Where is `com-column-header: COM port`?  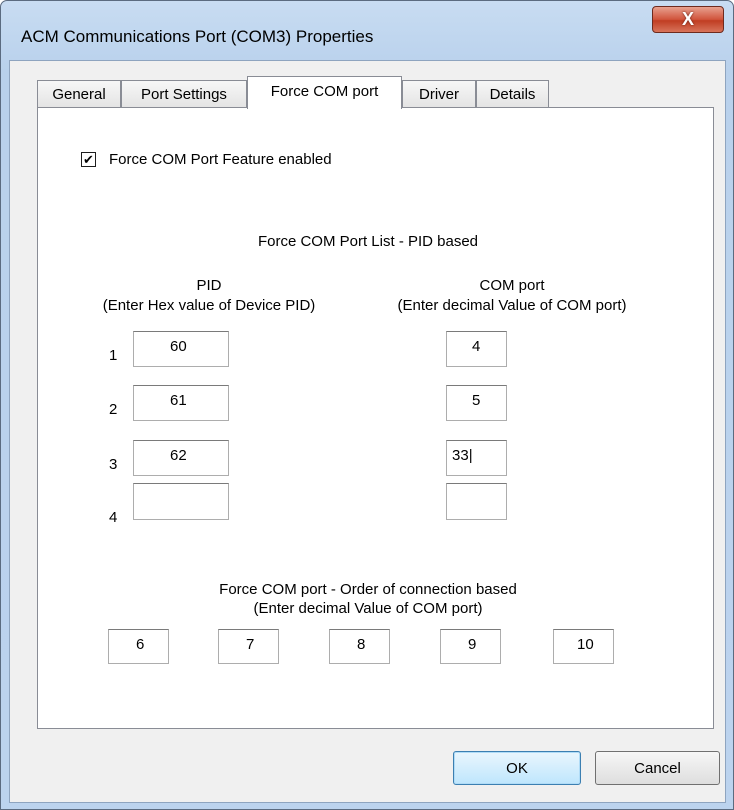 com-column-header: COM port is located at coordinates (512, 285).